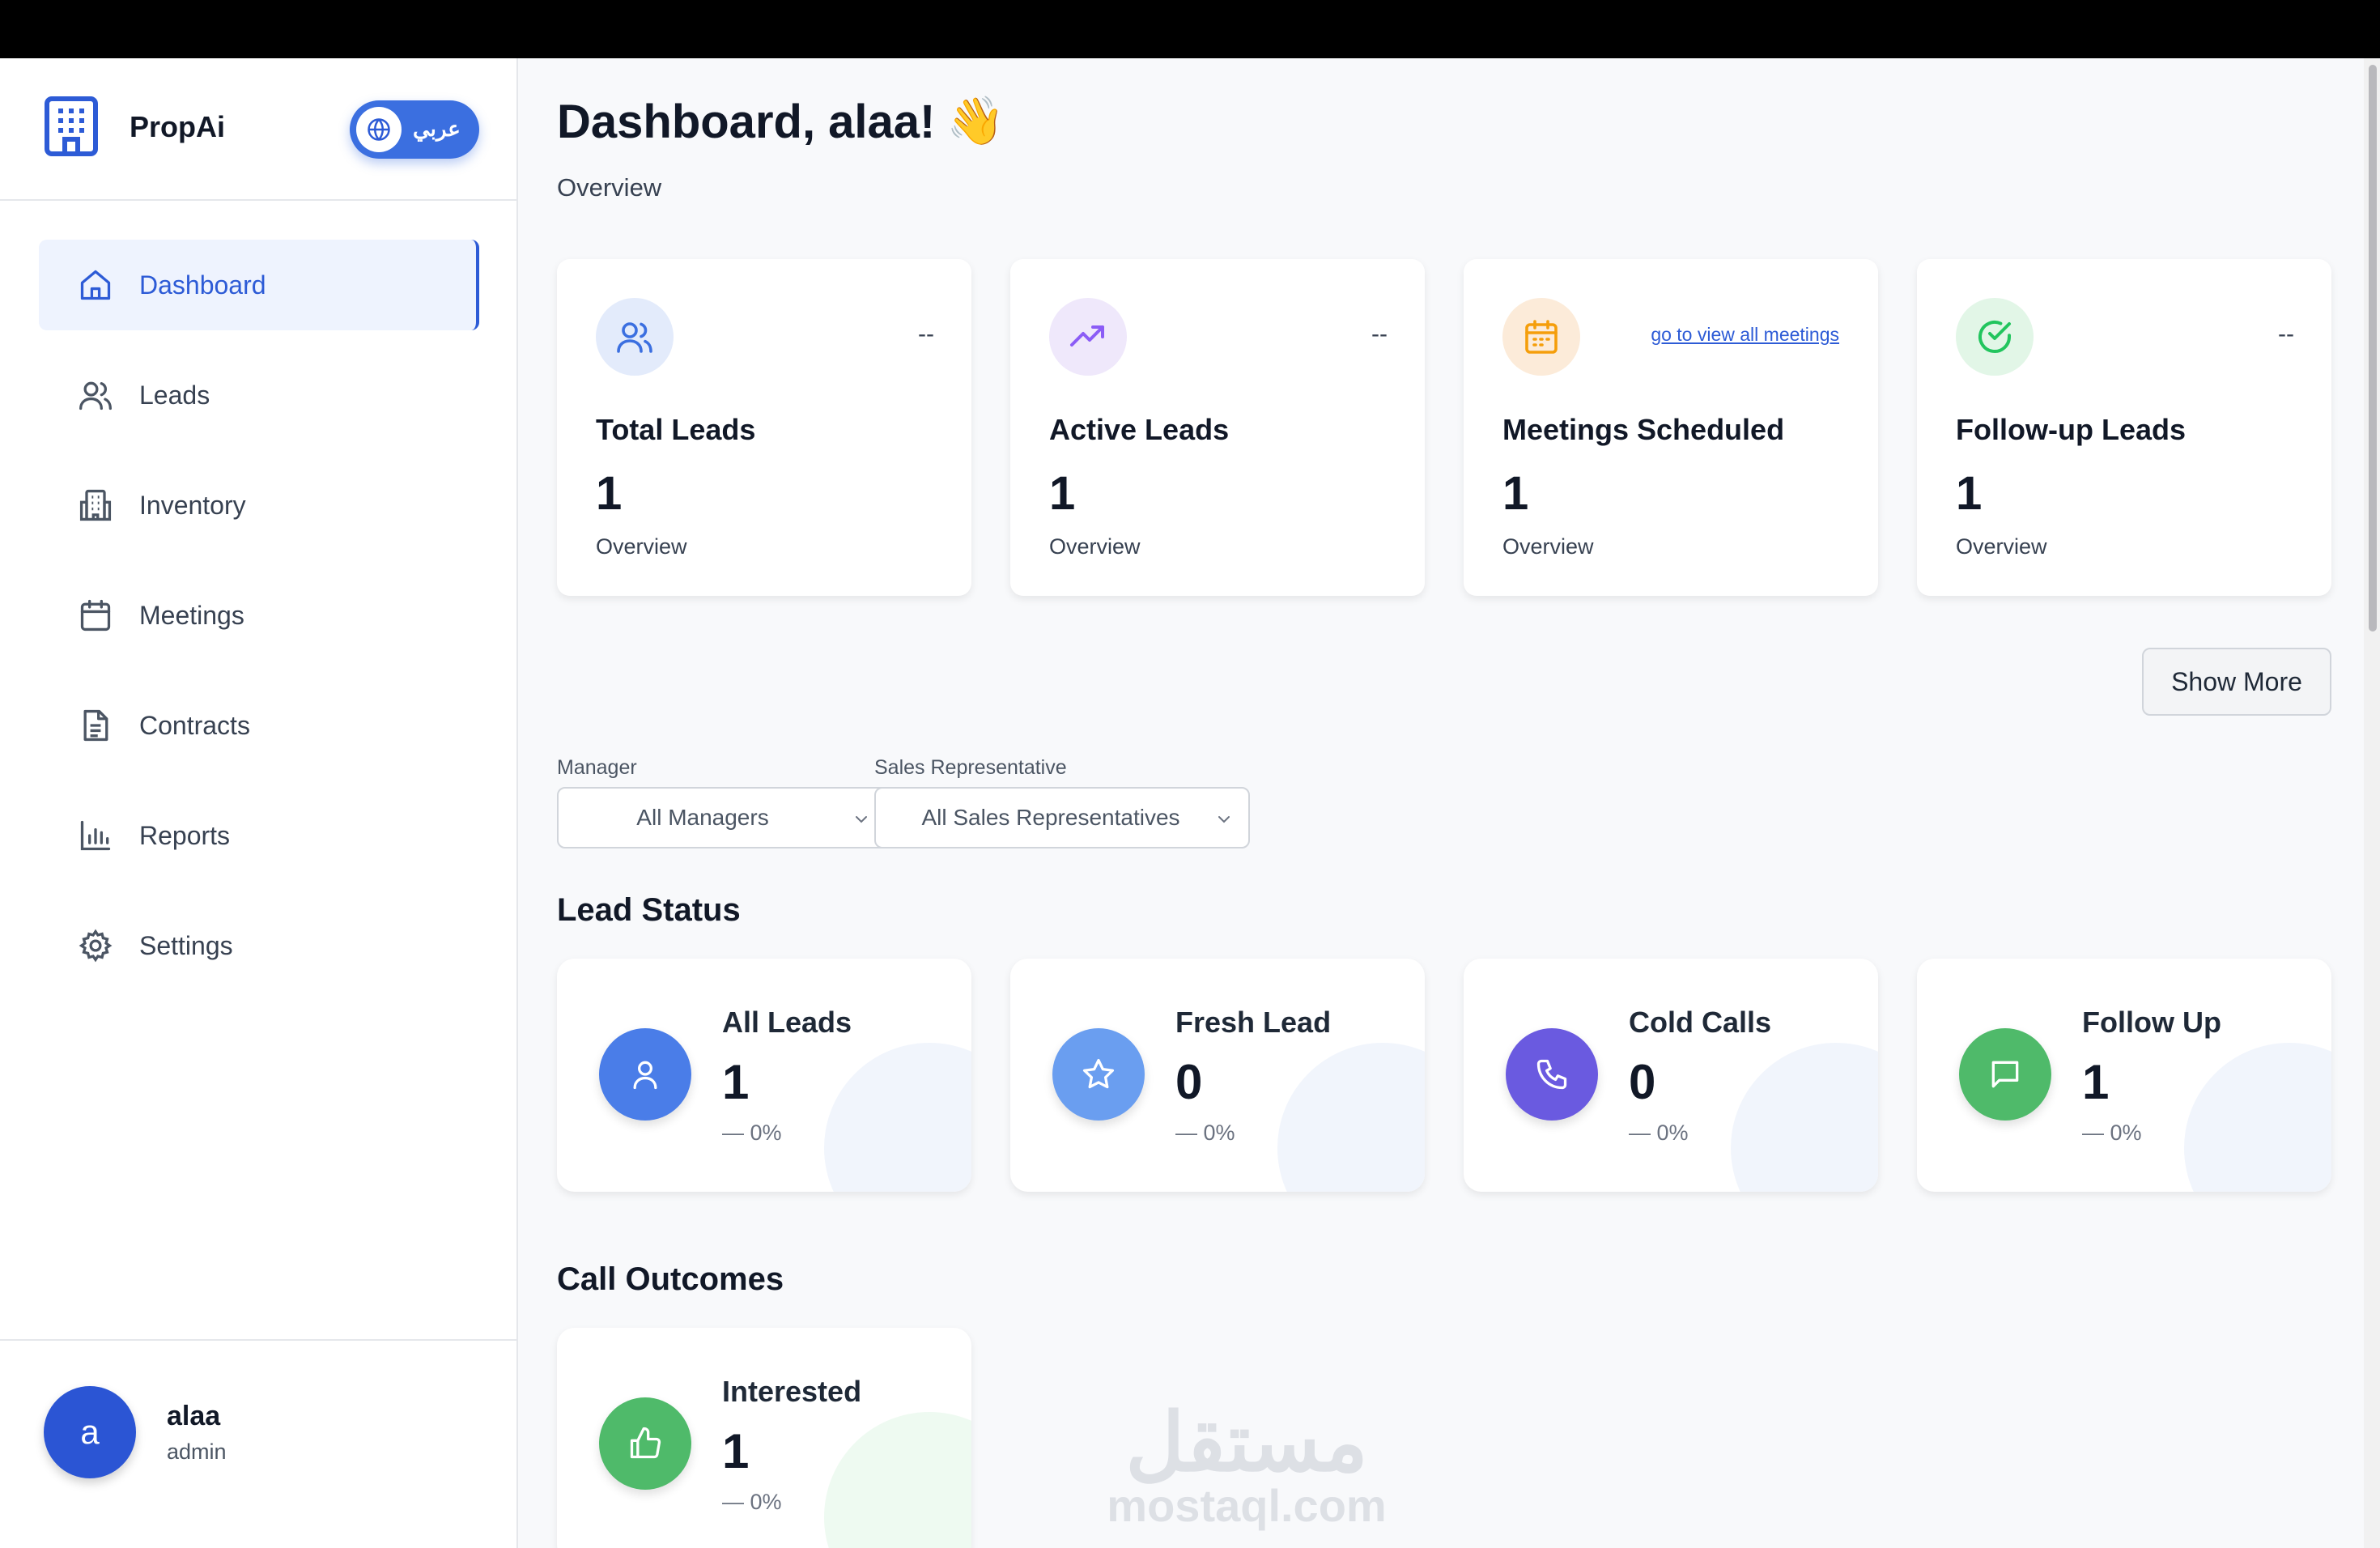 The width and height of the screenshot is (2380, 1548). What do you see at coordinates (259, 1443) in the screenshot?
I see `user-profile: a alaa admin` at bounding box center [259, 1443].